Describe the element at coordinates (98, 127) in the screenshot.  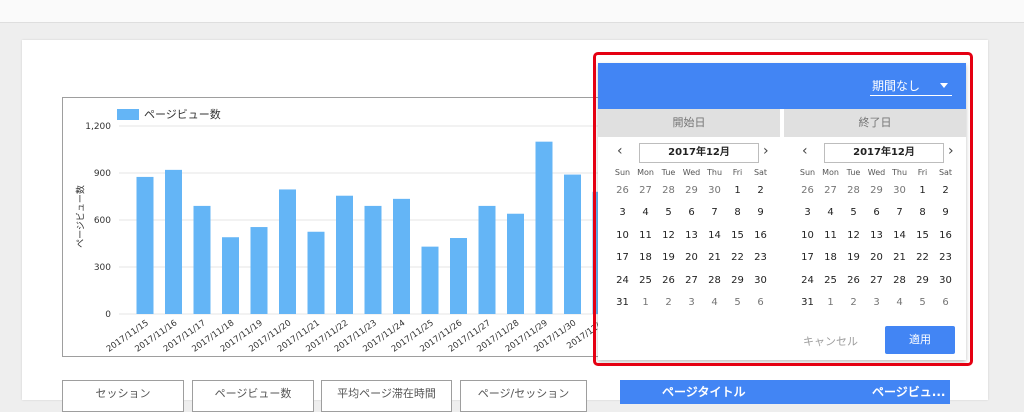
I see `y-tick-label: 1,200` at that location.